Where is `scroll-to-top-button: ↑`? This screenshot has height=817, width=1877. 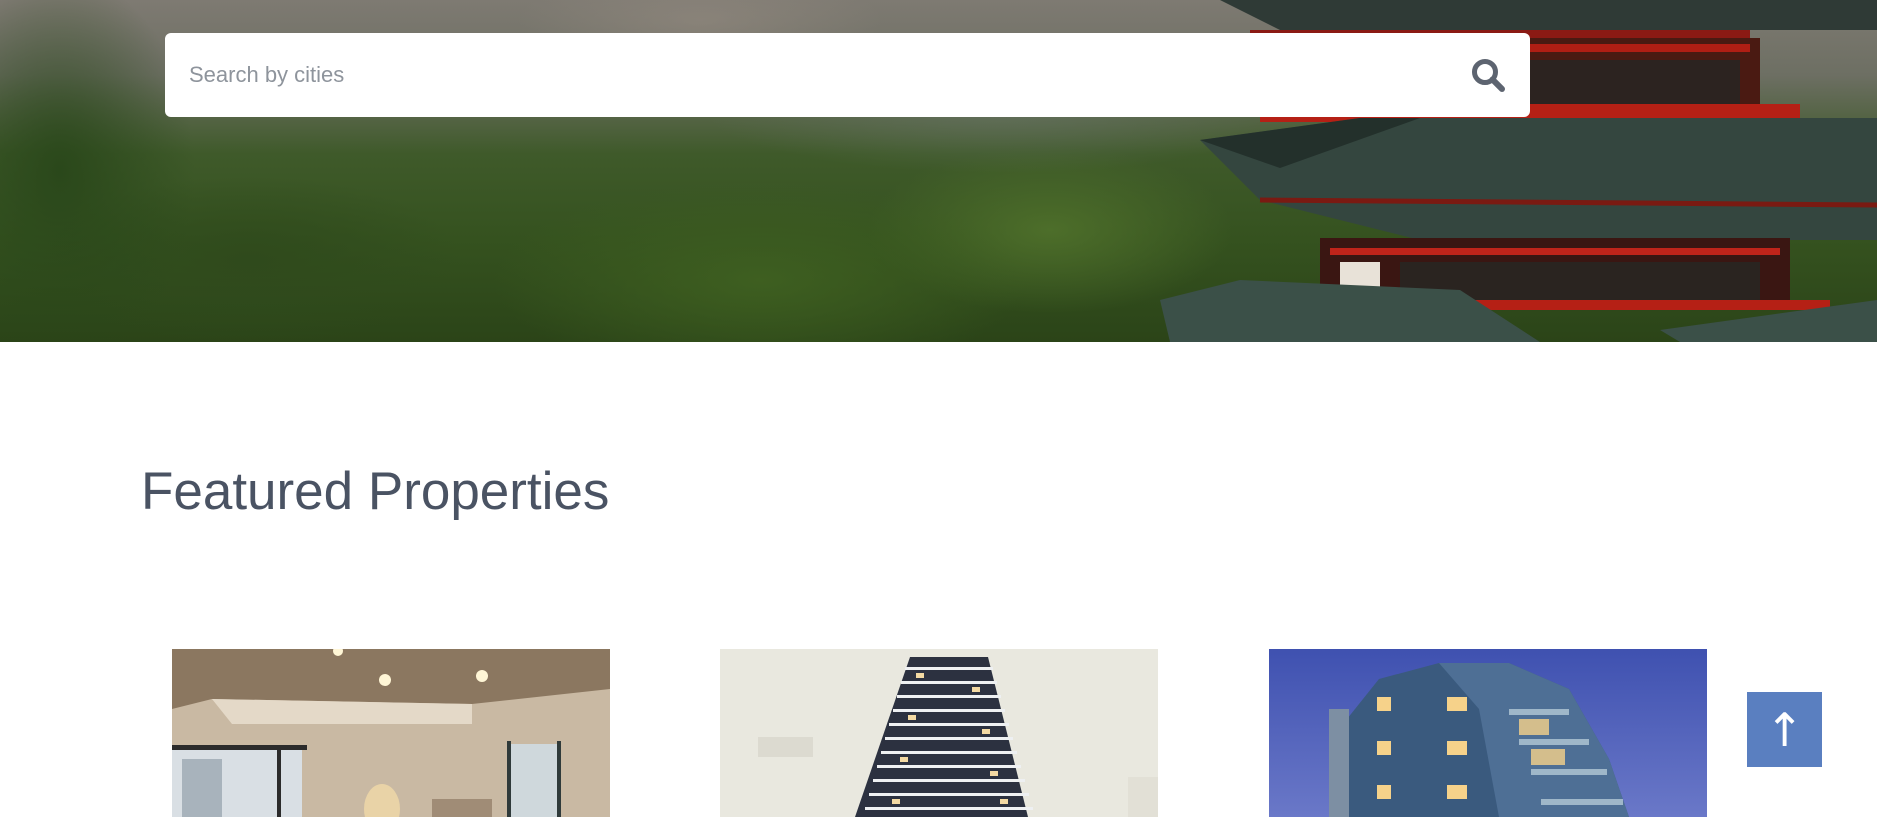 scroll-to-top-button: ↑ is located at coordinates (1784, 729).